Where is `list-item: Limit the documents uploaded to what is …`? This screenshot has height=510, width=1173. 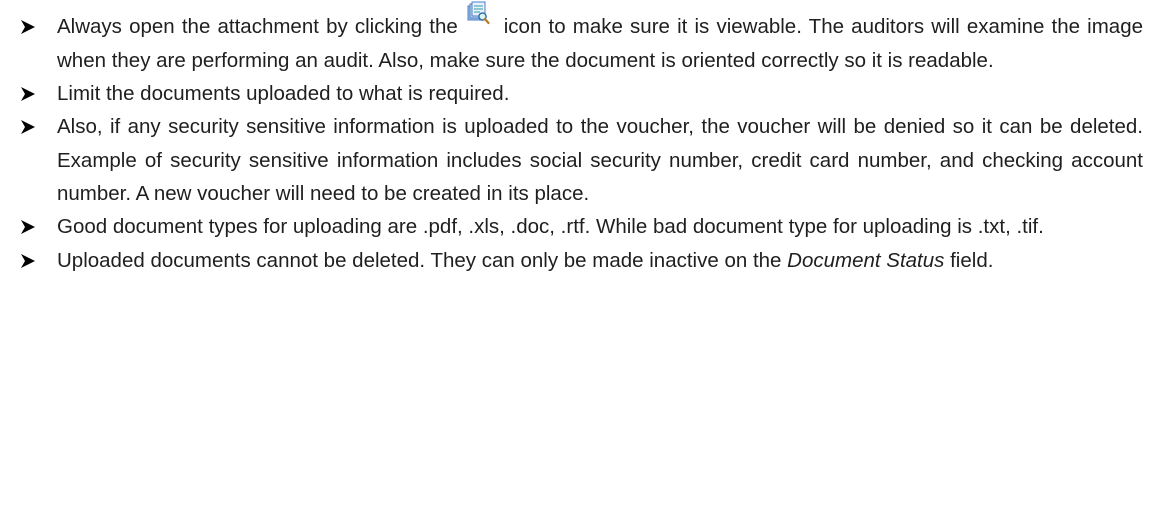 list-item: Limit the documents uploaded to what is … is located at coordinates (581, 94).